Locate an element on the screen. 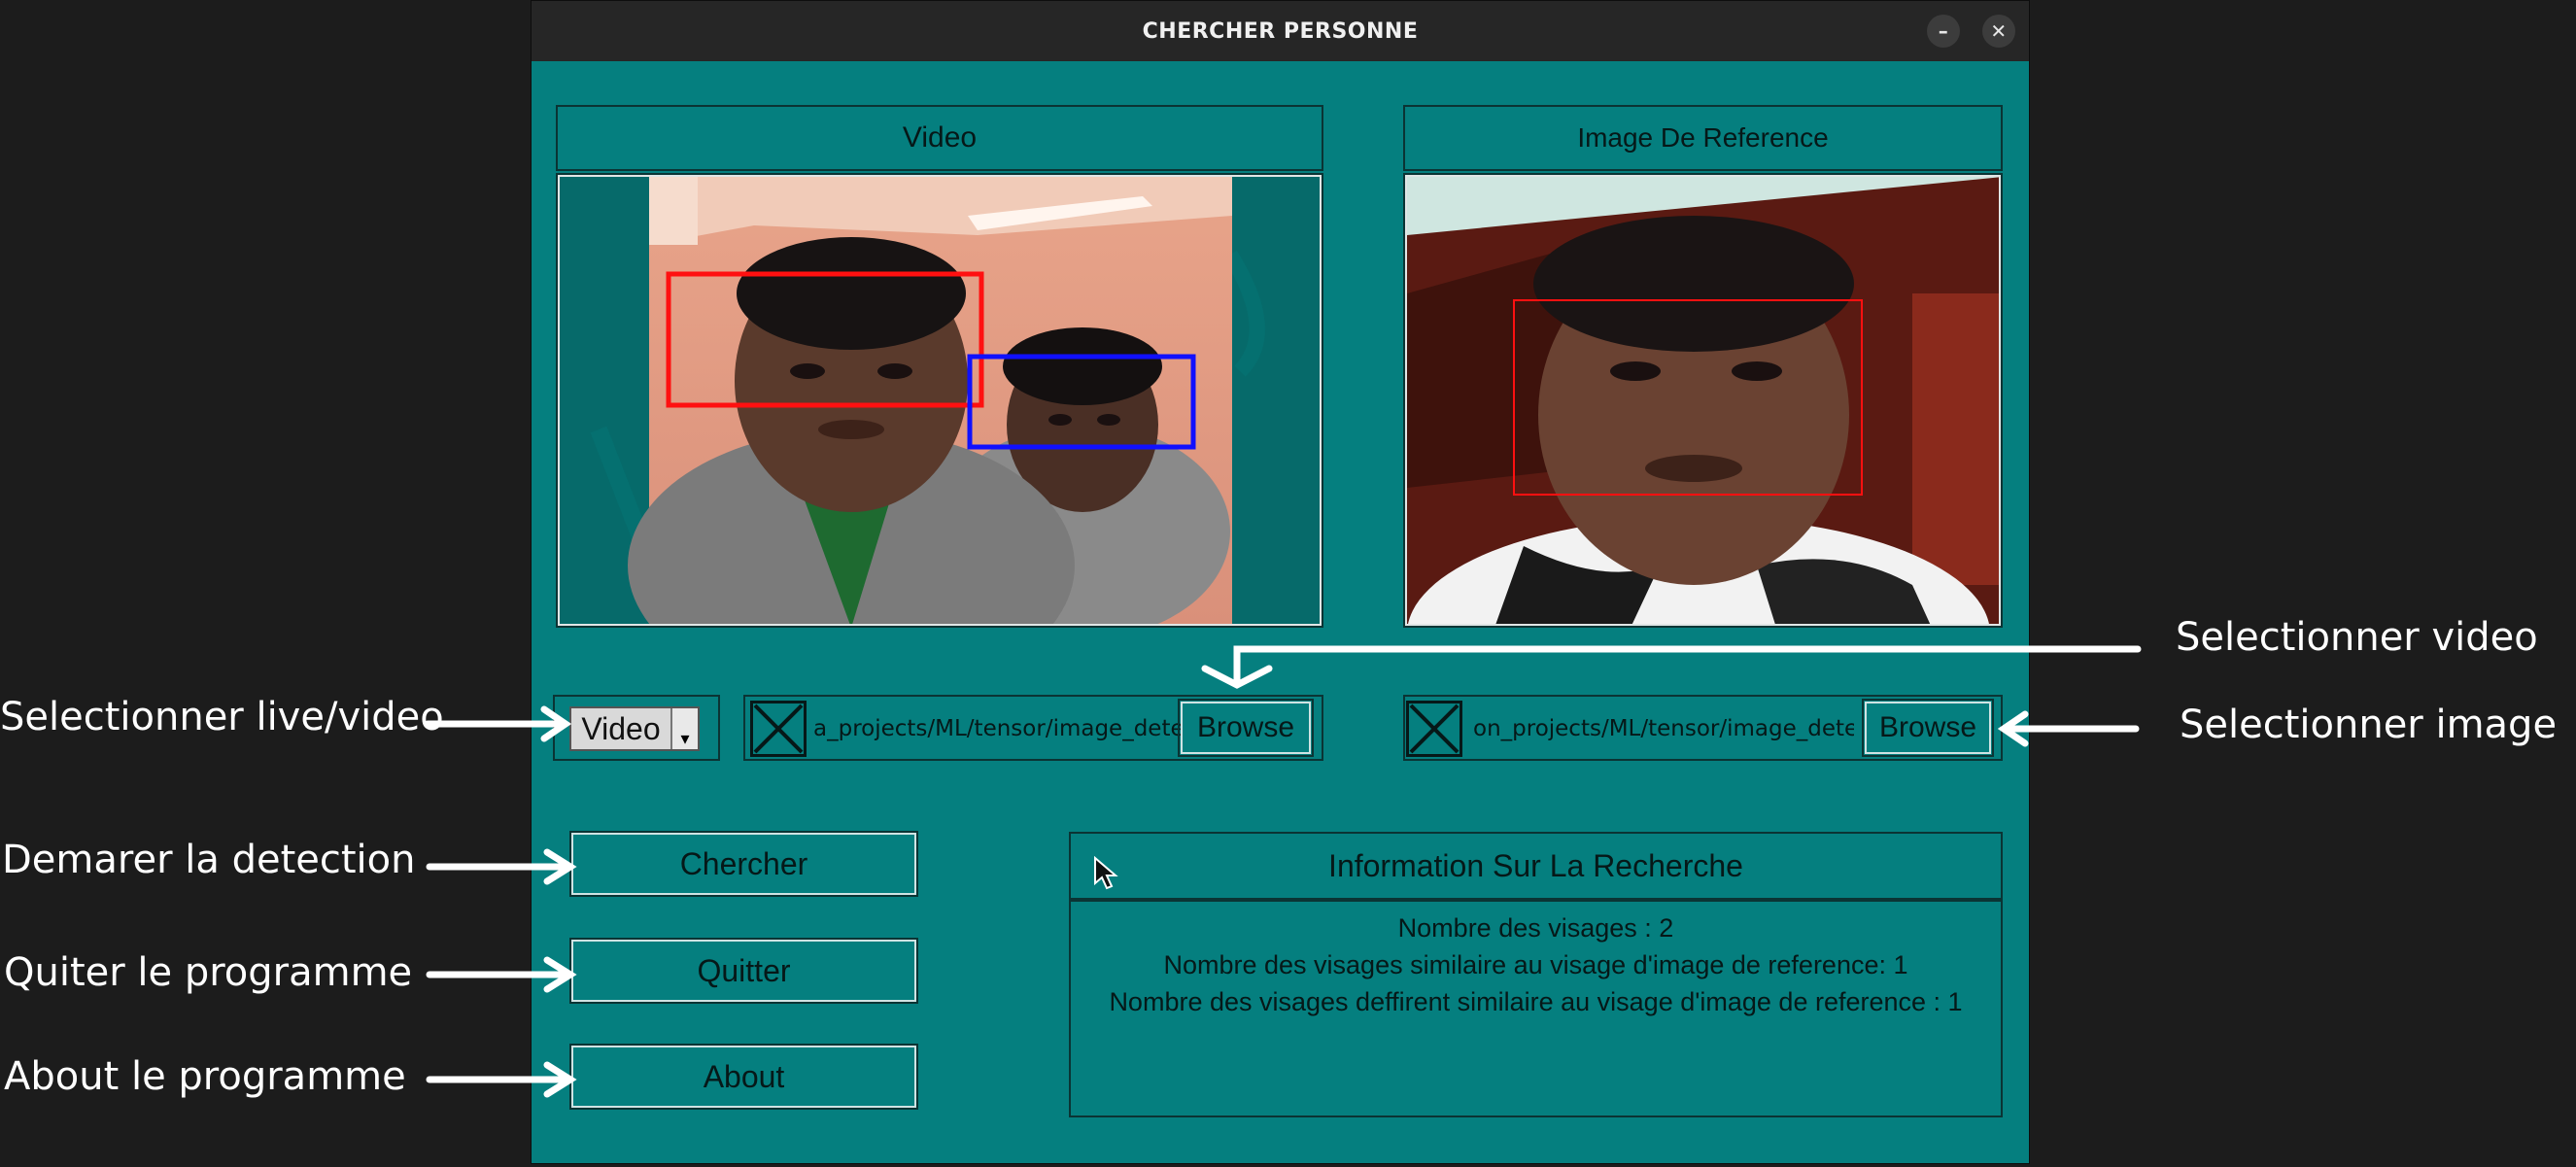 The image size is (2576, 1167). arrow-about is located at coordinates (501, 1079).